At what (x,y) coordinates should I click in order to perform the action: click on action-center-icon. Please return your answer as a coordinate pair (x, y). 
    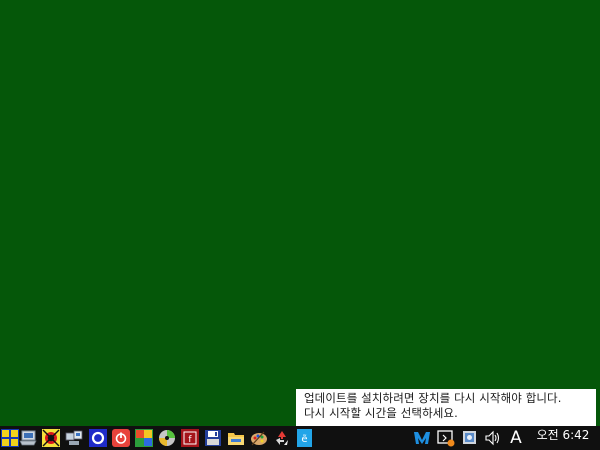
    Looking at the image, I should click on (446, 438).